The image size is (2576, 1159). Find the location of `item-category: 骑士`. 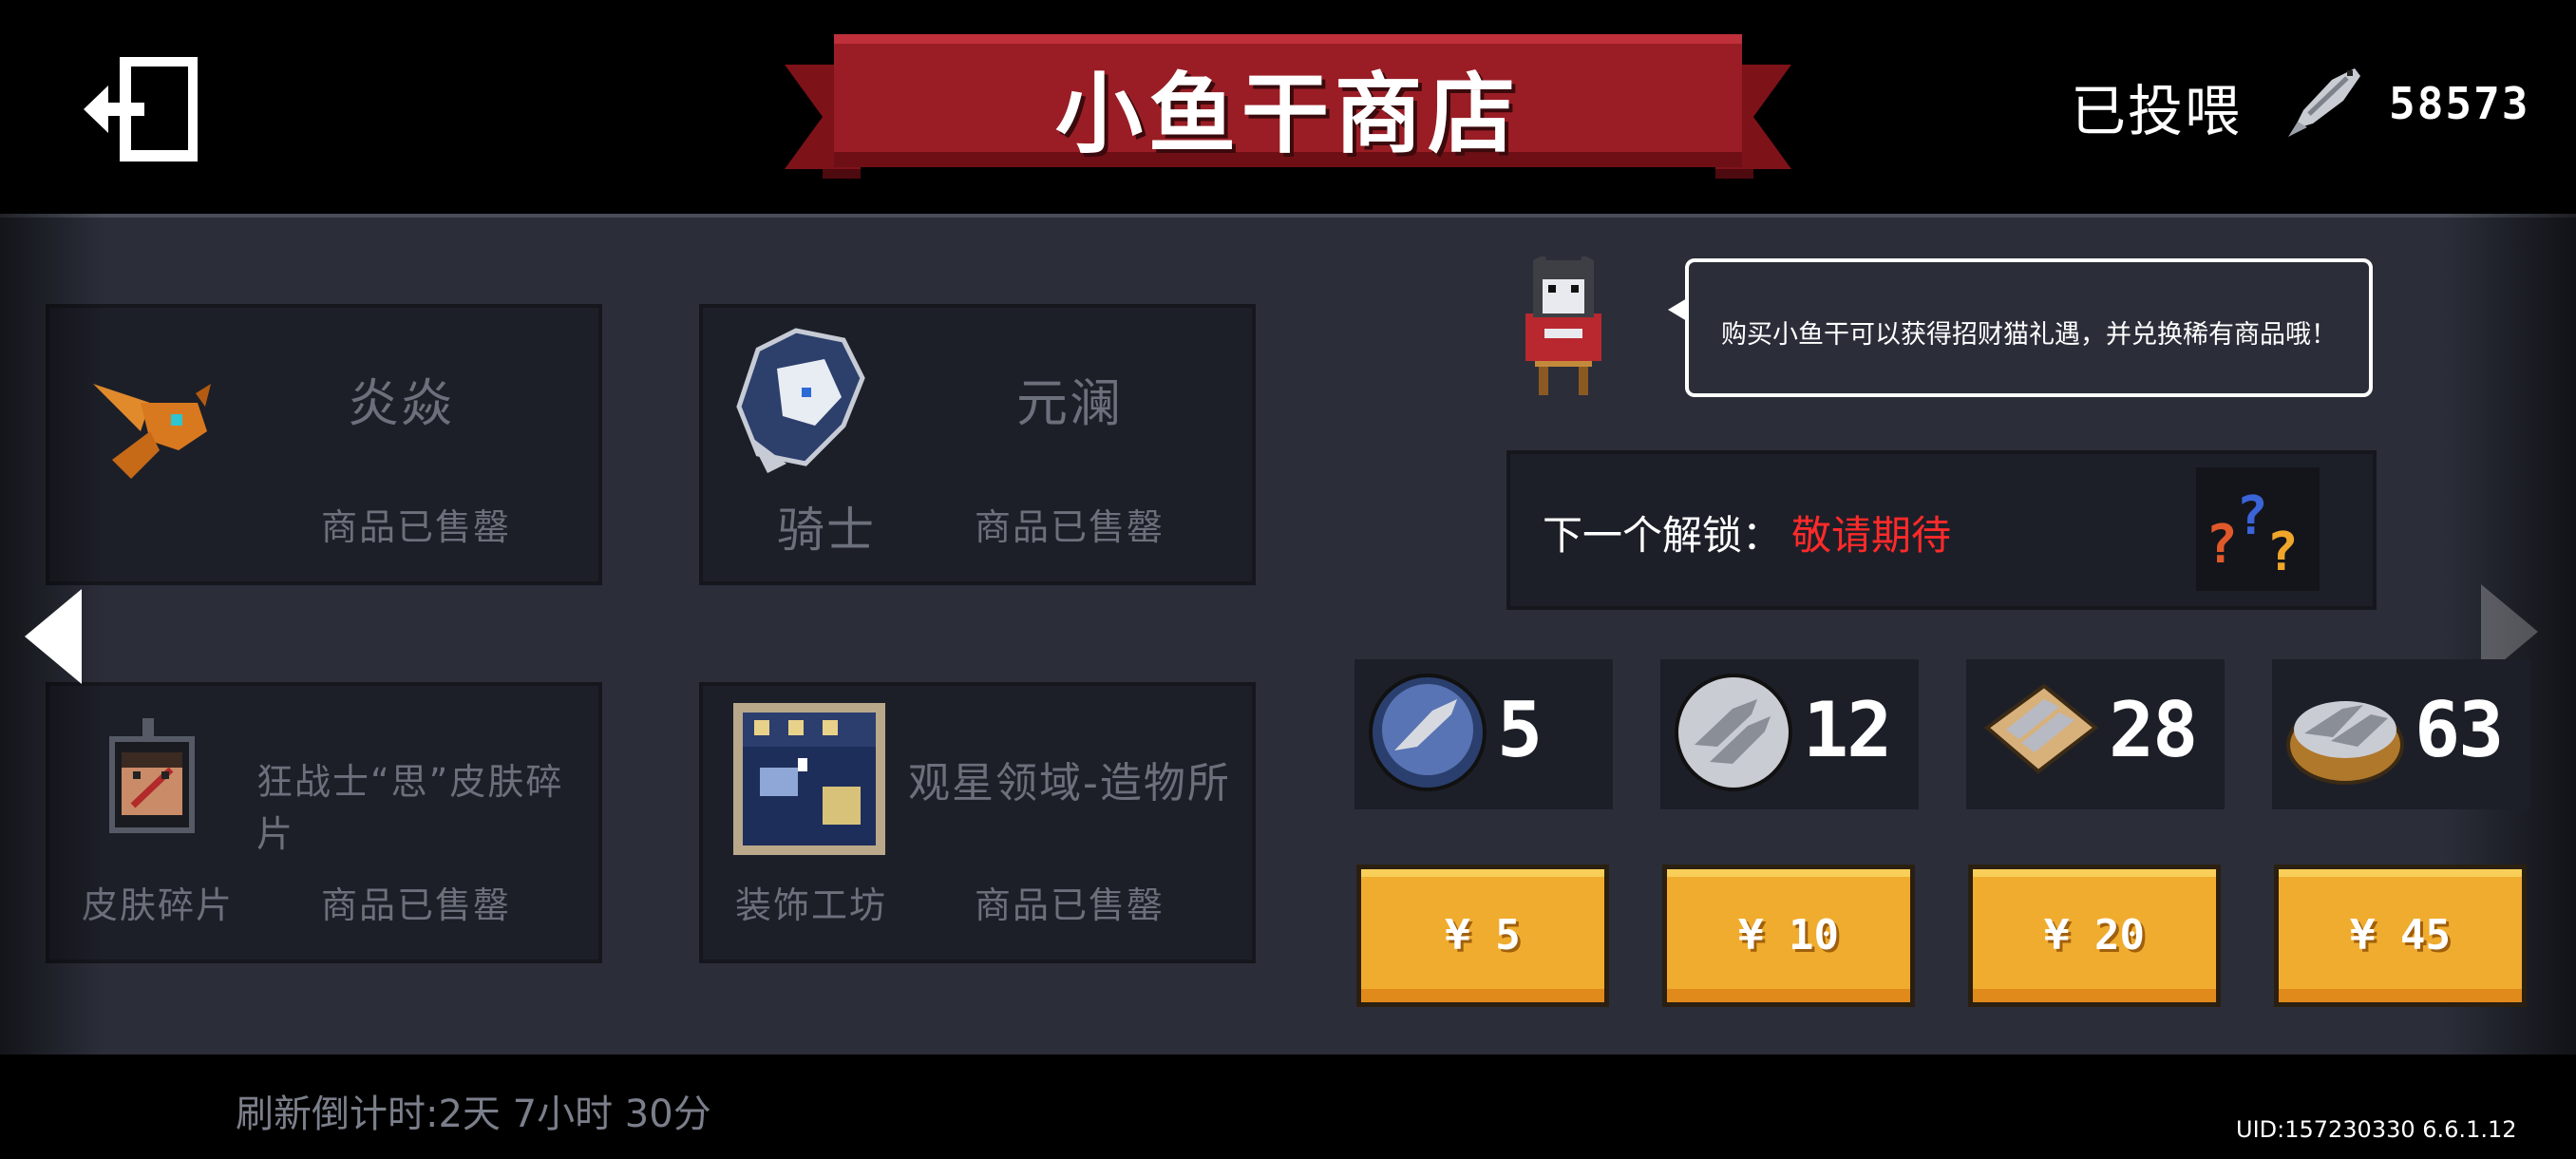

item-category: 骑士 is located at coordinates (826, 530).